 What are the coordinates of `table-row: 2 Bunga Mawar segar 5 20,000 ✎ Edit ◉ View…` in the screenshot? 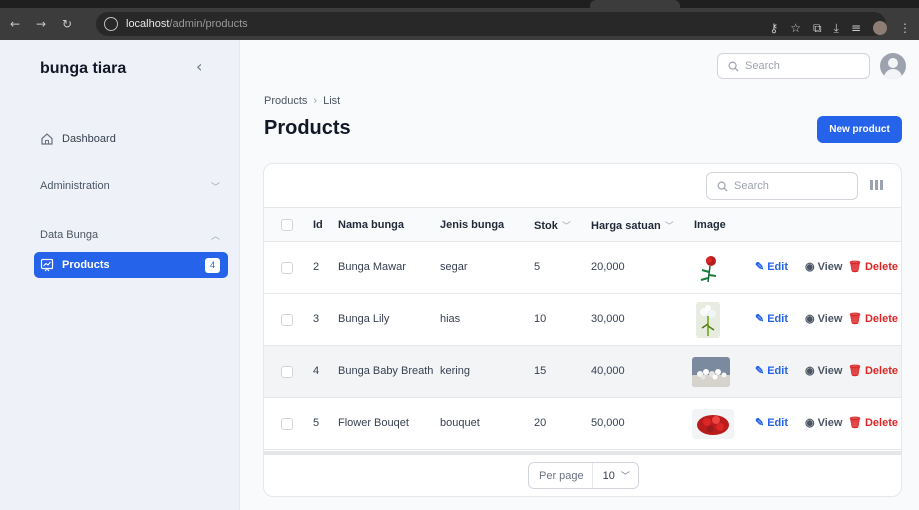 It's located at (582, 268).